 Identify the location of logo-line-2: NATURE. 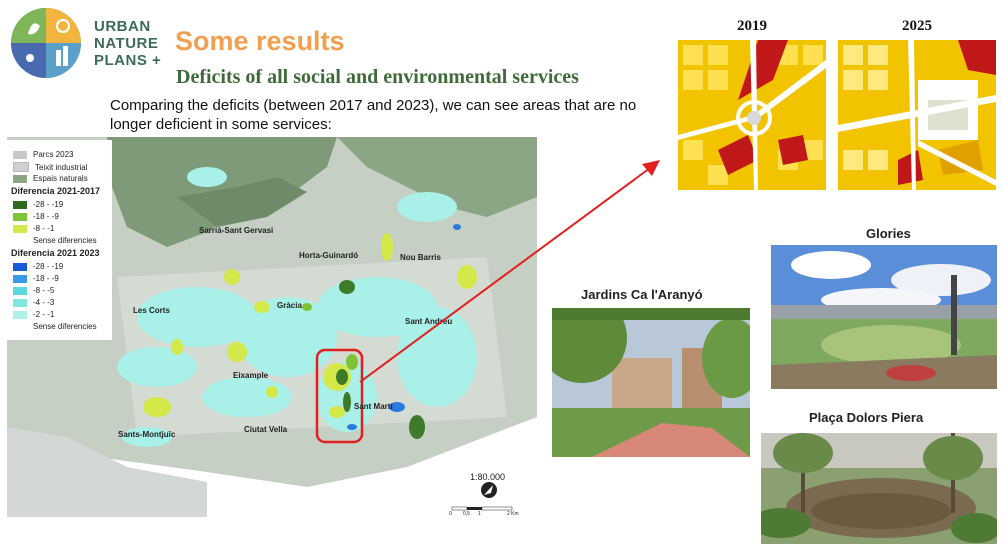
(126, 43).